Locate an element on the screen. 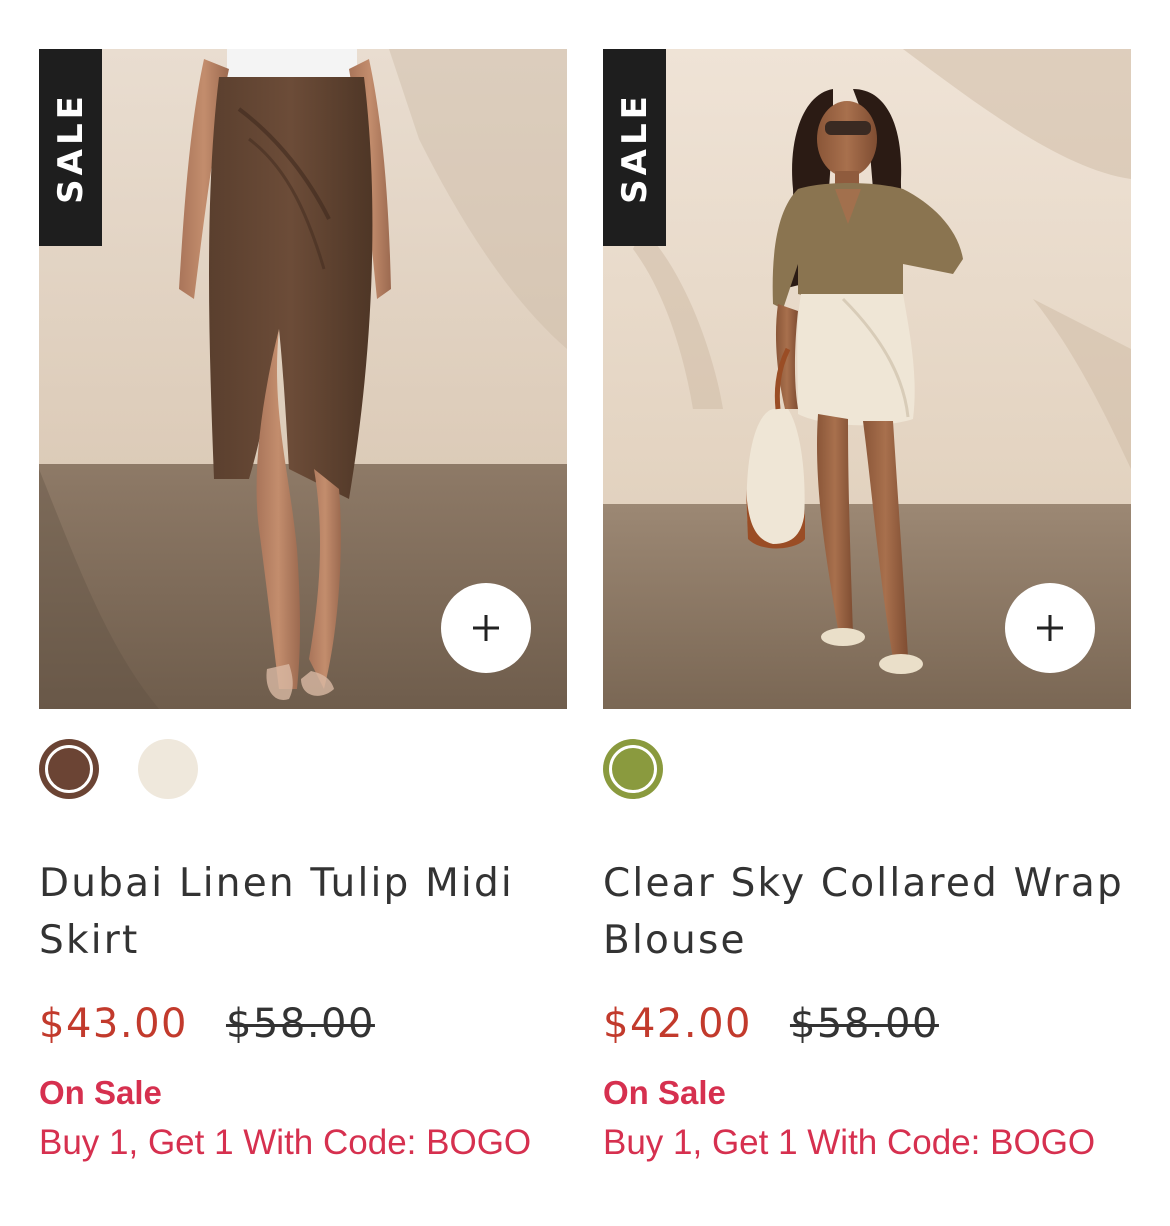 The height and width of the screenshot is (1226, 1170). color-swatch-olive is located at coordinates (633, 769).